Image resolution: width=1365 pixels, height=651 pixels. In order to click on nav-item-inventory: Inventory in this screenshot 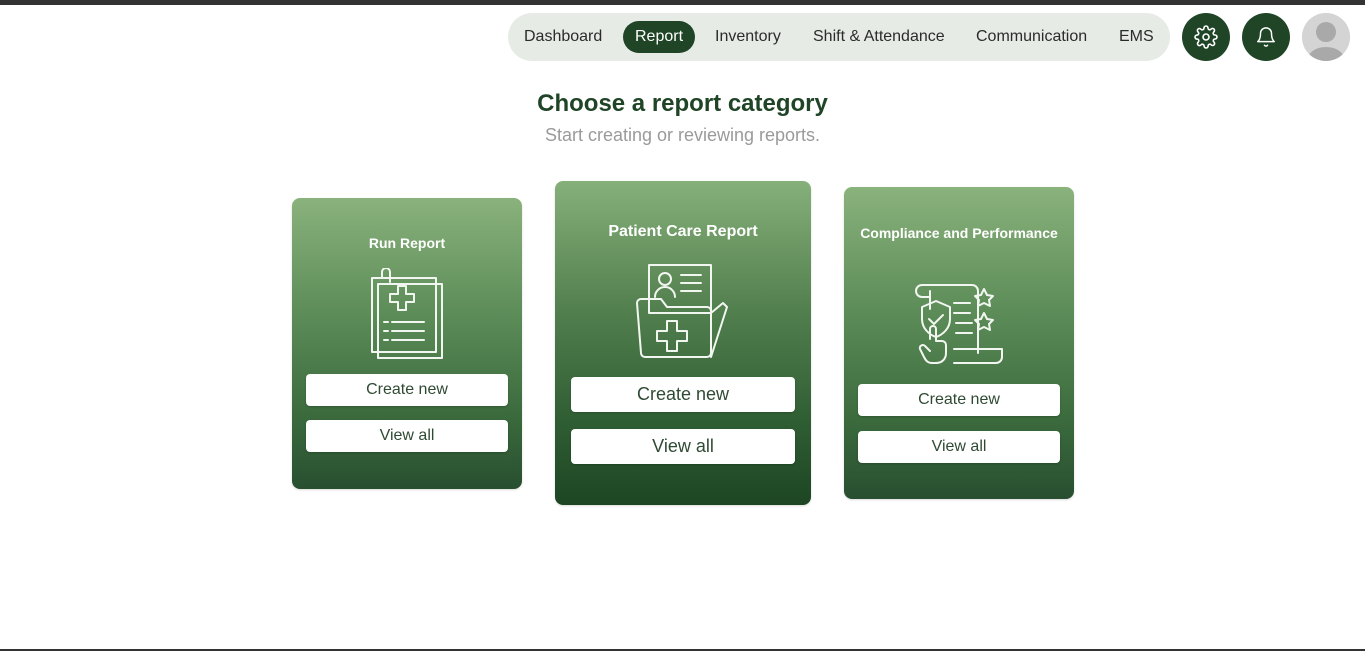, I will do `click(748, 37)`.